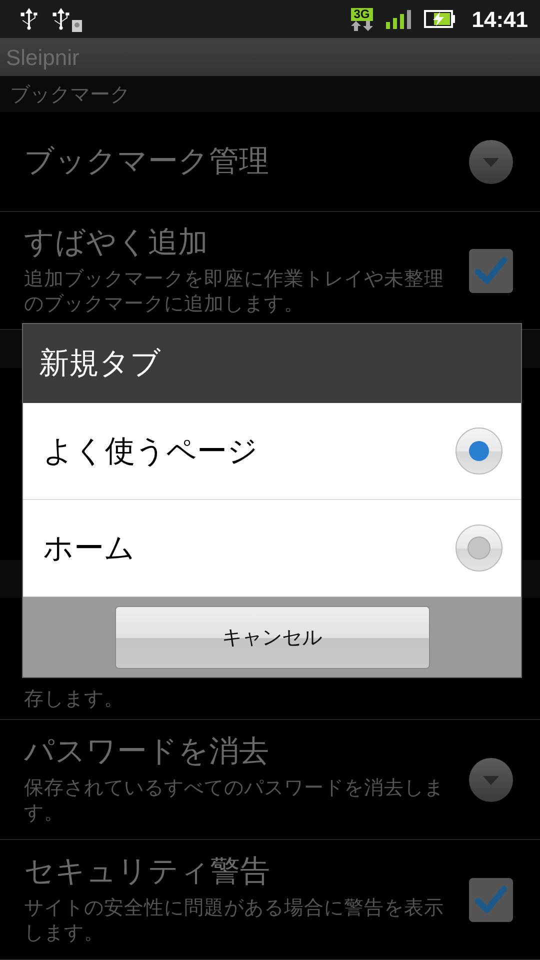 The image size is (540, 960). I want to click on setting-title: ブックマーク管理, so click(147, 161).